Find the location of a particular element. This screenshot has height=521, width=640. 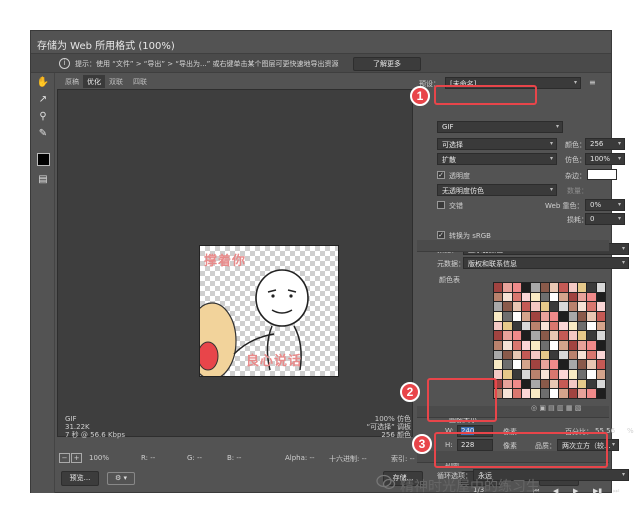

tab-2-up: 双联 is located at coordinates (116, 81).